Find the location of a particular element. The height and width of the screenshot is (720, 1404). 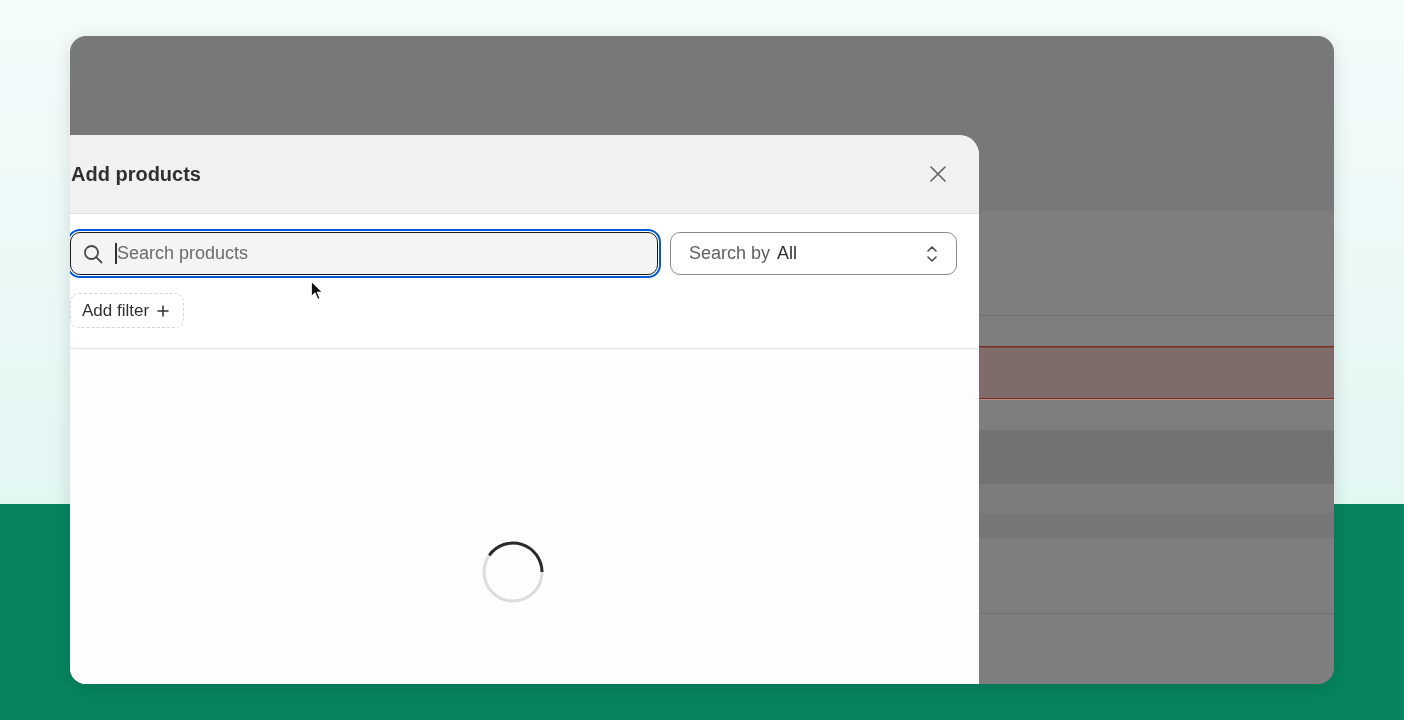

dialog-title: Add products is located at coordinates (136, 174).